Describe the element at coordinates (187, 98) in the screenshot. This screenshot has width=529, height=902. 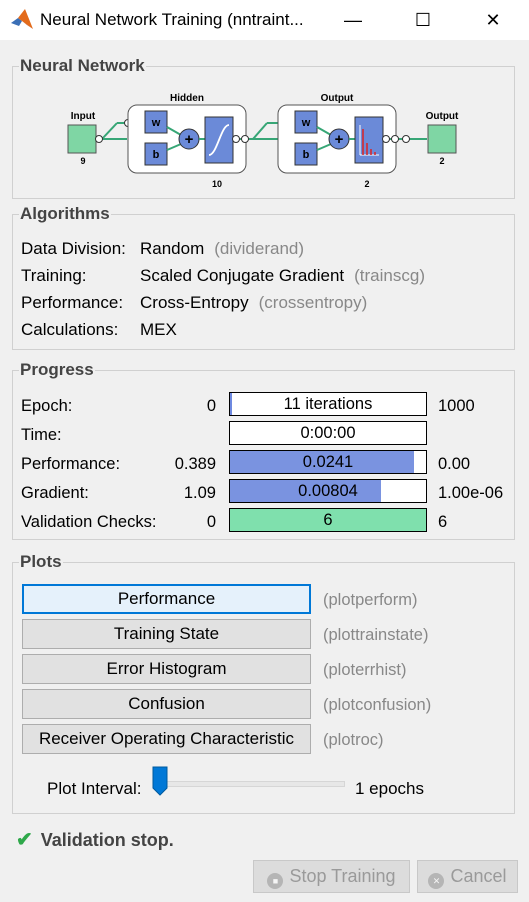
I see `hidden-layer-label: Hidden` at that location.